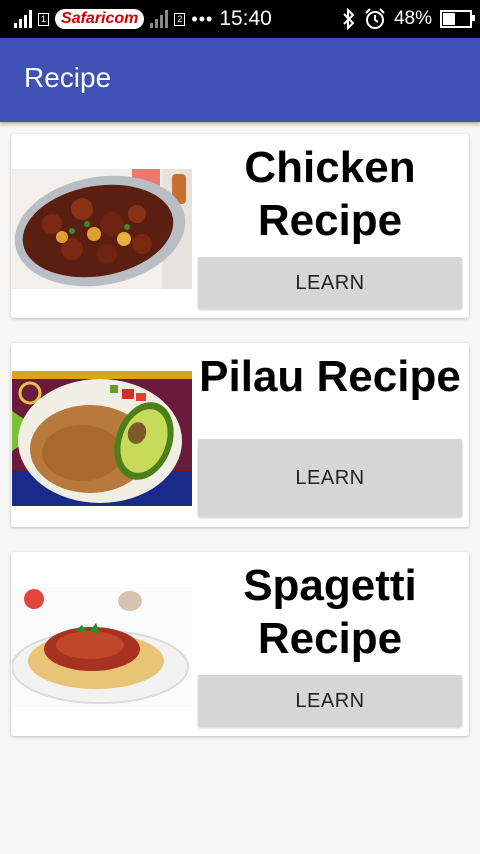 The image size is (480, 854). What do you see at coordinates (330, 701) in the screenshot?
I see `learn-button-spagetti: LEARN` at bounding box center [330, 701].